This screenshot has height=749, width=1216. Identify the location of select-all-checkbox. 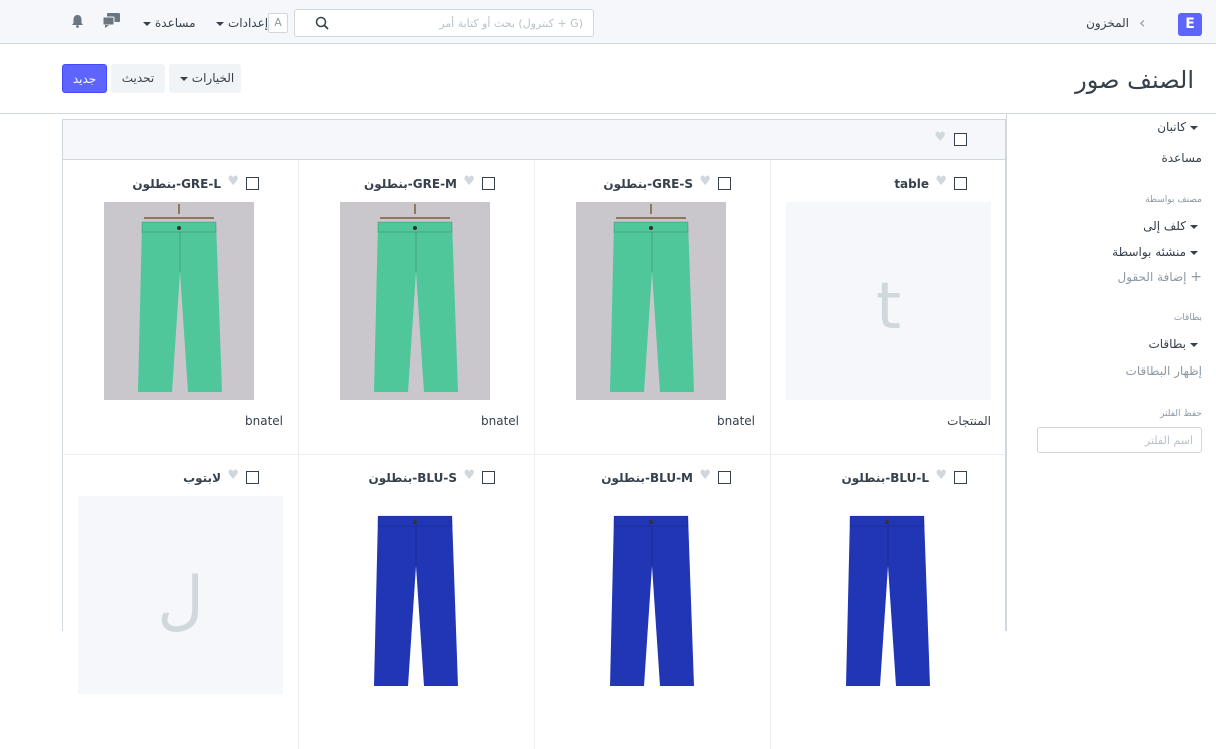
(960, 139).